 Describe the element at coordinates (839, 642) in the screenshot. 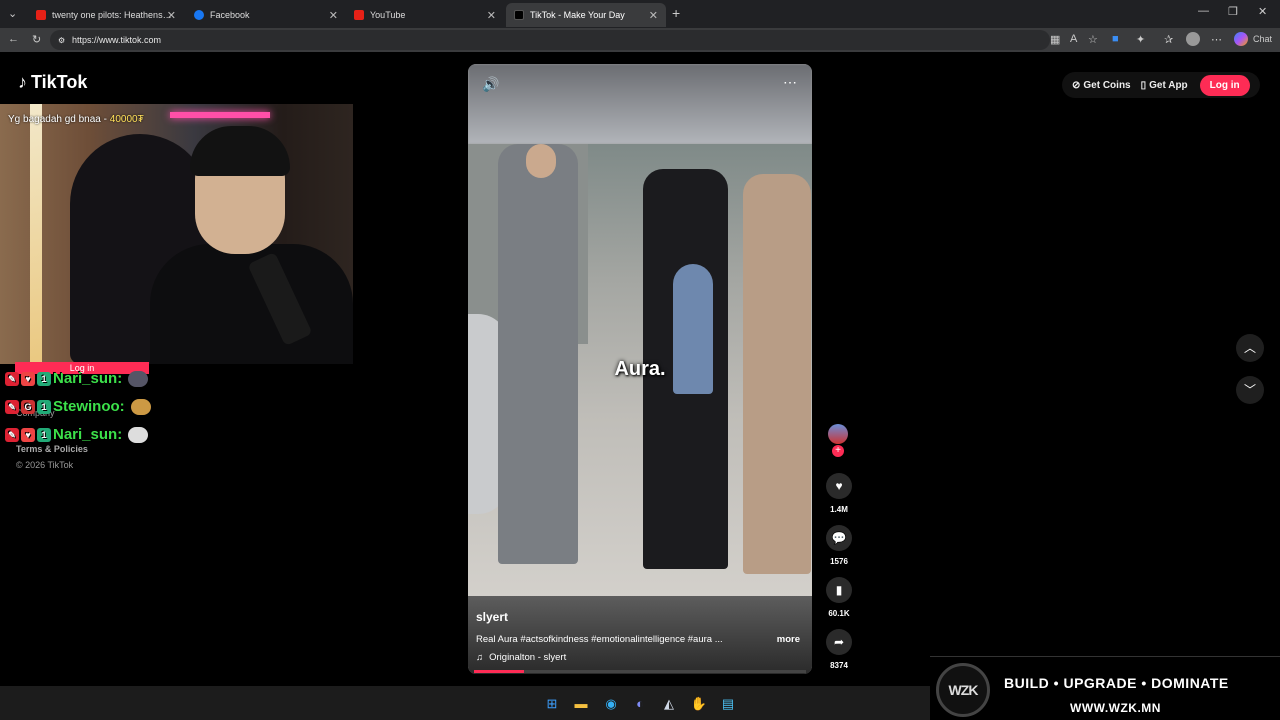

I see `share-arrow-icon: ➦` at that location.